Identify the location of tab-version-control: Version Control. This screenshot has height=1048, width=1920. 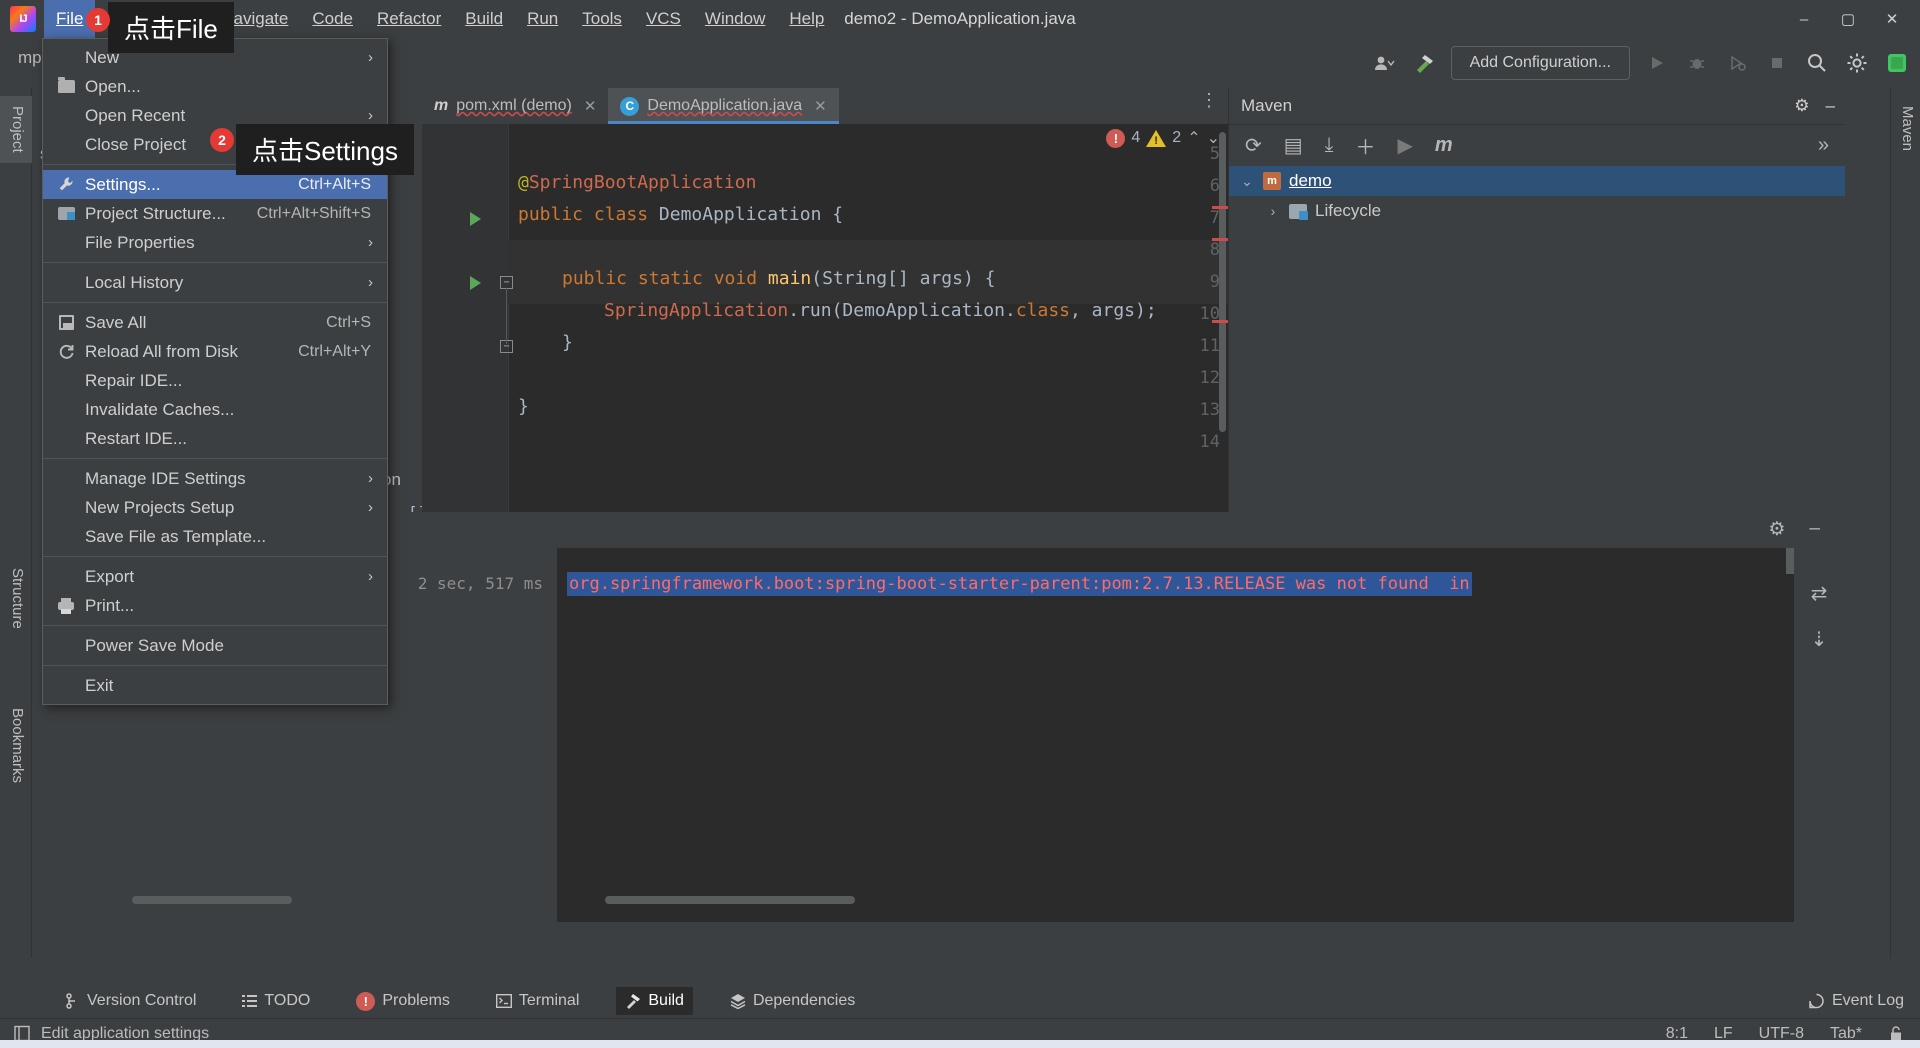
(130, 1001).